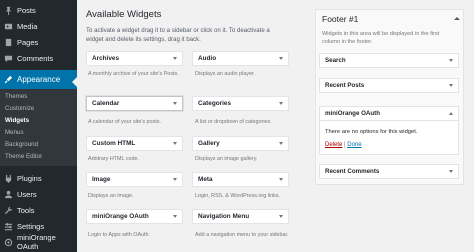 Image resolution: width=474 pixels, height=252 pixels. I want to click on widget-description: Login, RSS, & WordPress.org links., so click(237, 196).